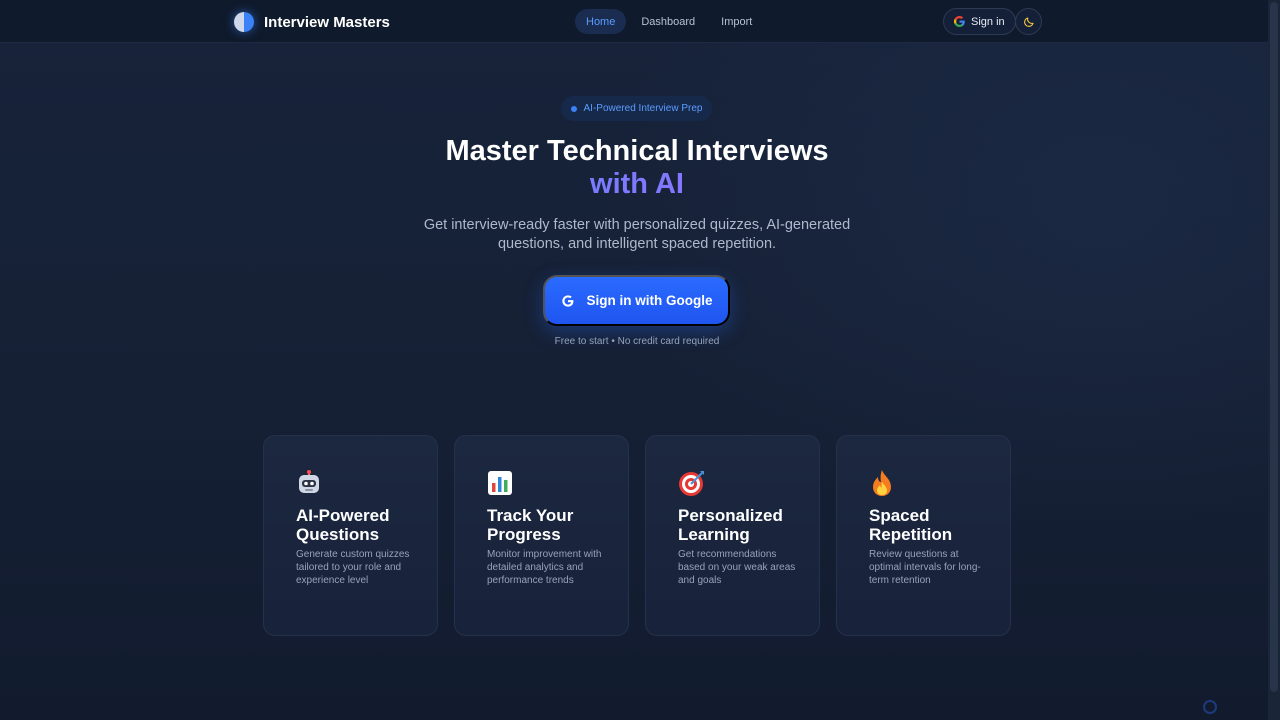 This screenshot has width=1280, height=720. Describe the element at coordinates (1274, 347) in the screenshot. I see `scrollbar-thumb` at that location.